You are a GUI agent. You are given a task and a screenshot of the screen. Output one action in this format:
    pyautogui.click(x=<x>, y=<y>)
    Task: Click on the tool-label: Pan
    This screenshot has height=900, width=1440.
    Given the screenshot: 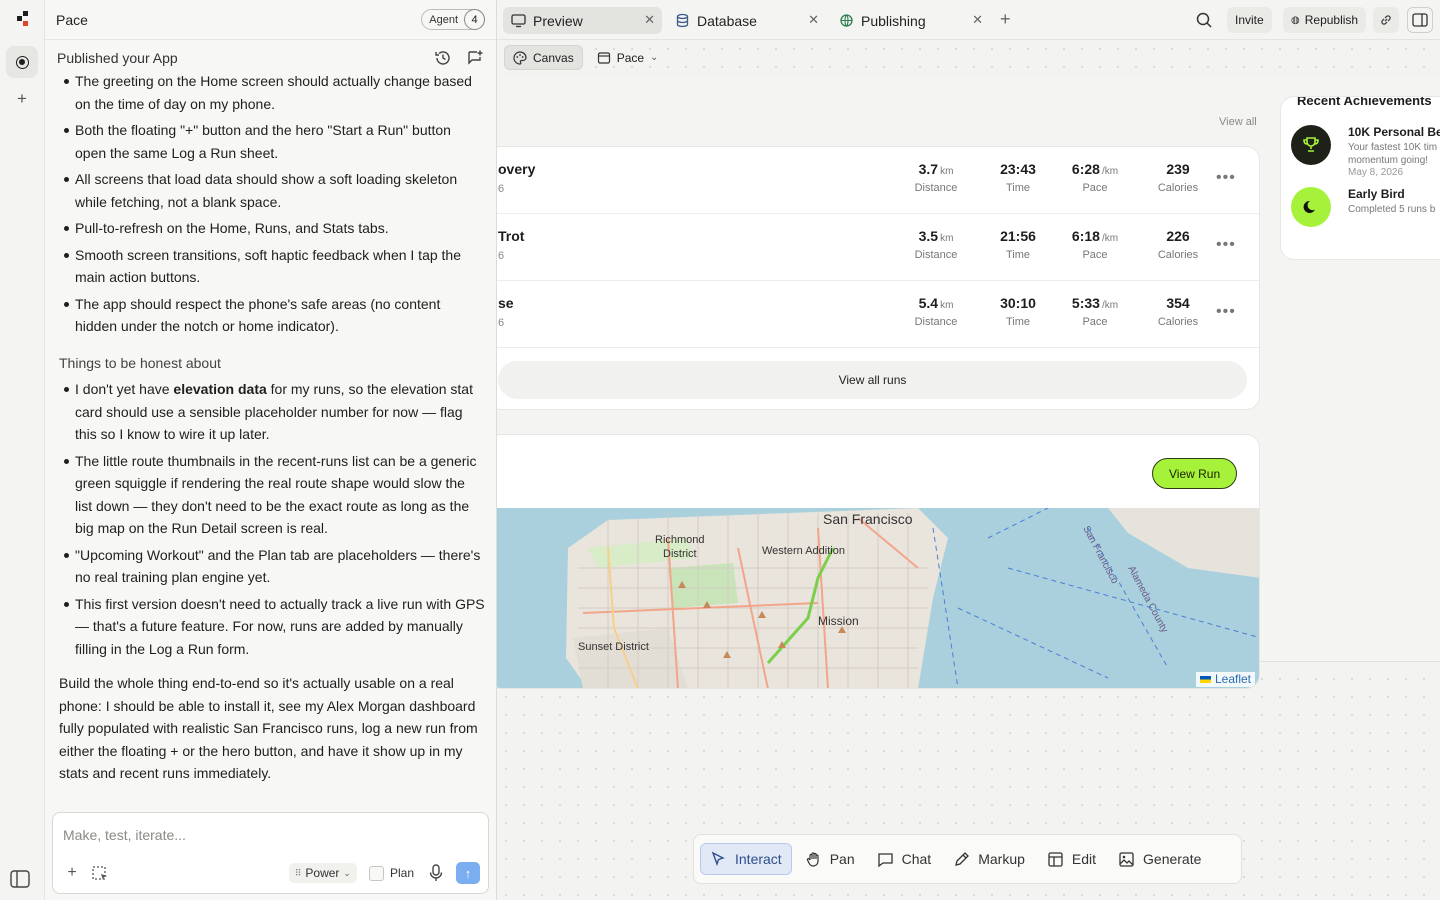 What is the action you would take?
    pyautogui.click(x=842, y=859)
    